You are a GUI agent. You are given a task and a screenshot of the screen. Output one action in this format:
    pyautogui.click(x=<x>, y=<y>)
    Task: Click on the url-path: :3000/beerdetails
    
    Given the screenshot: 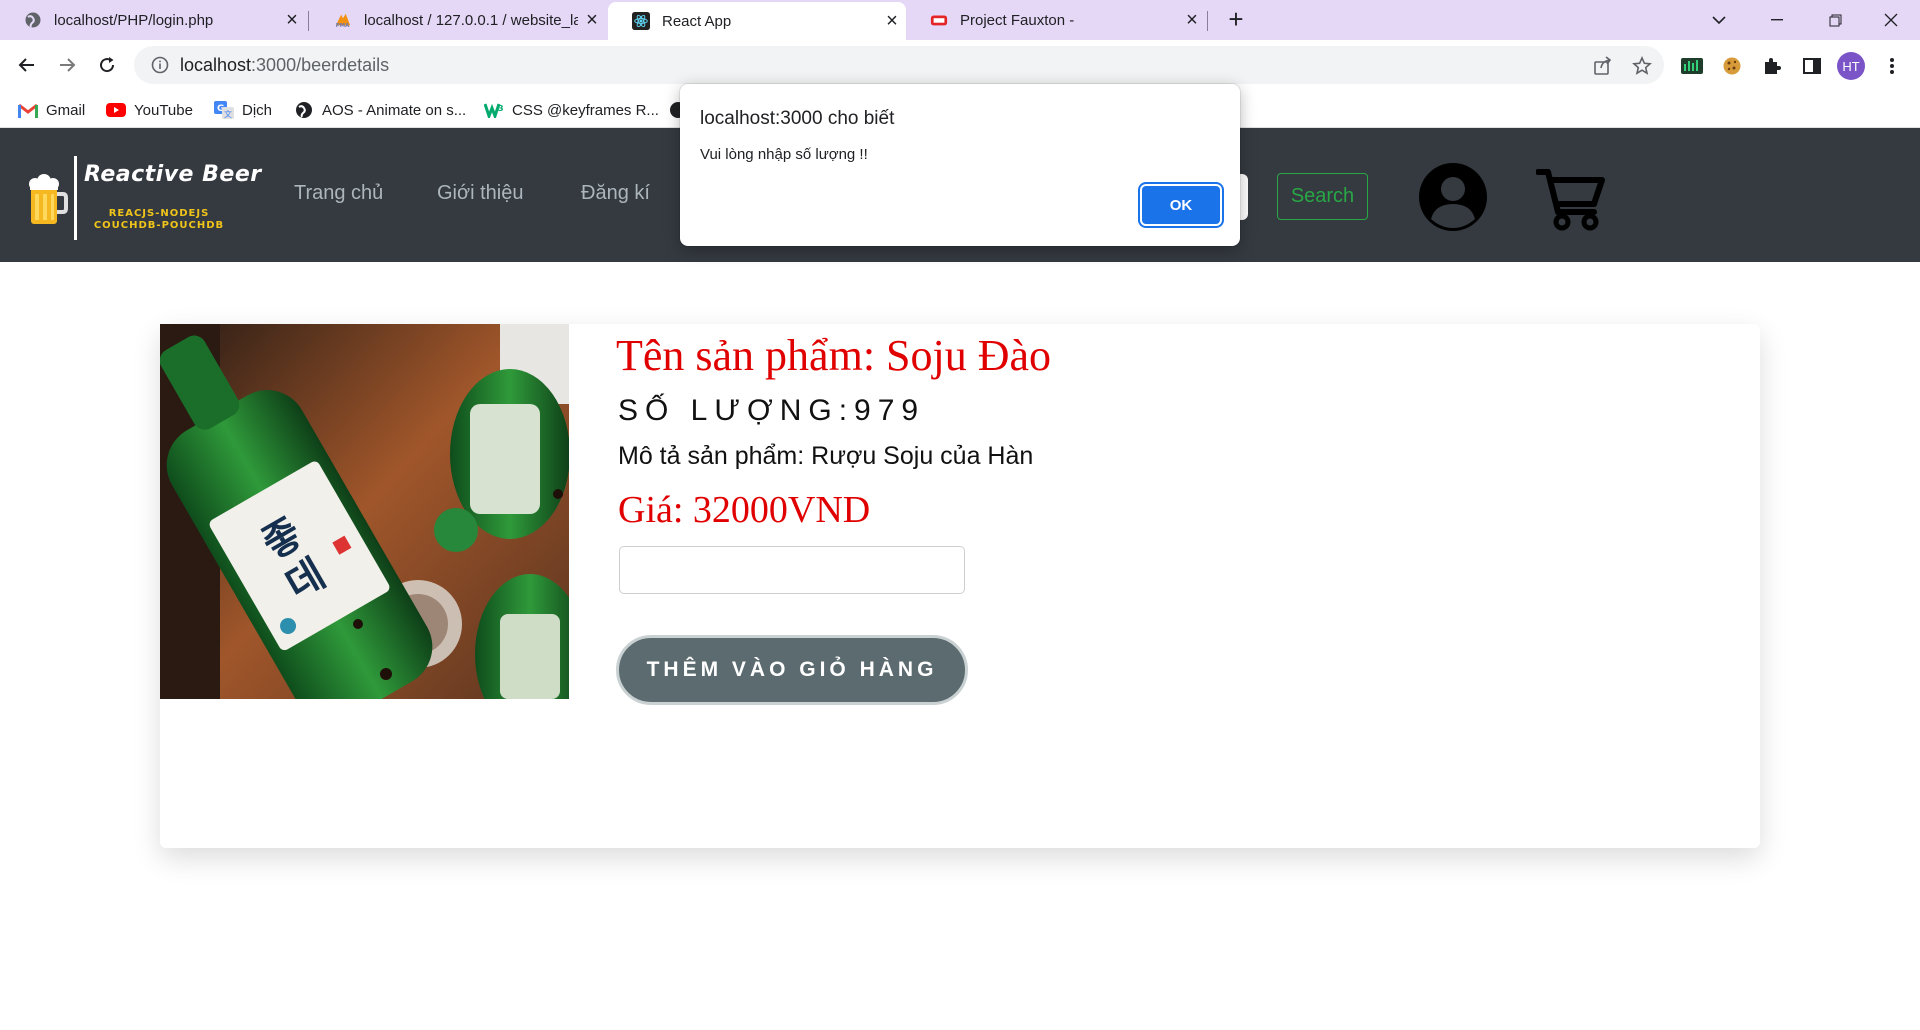 What is the action you would take?
    pyautogui.click(x=320, y=64)
    